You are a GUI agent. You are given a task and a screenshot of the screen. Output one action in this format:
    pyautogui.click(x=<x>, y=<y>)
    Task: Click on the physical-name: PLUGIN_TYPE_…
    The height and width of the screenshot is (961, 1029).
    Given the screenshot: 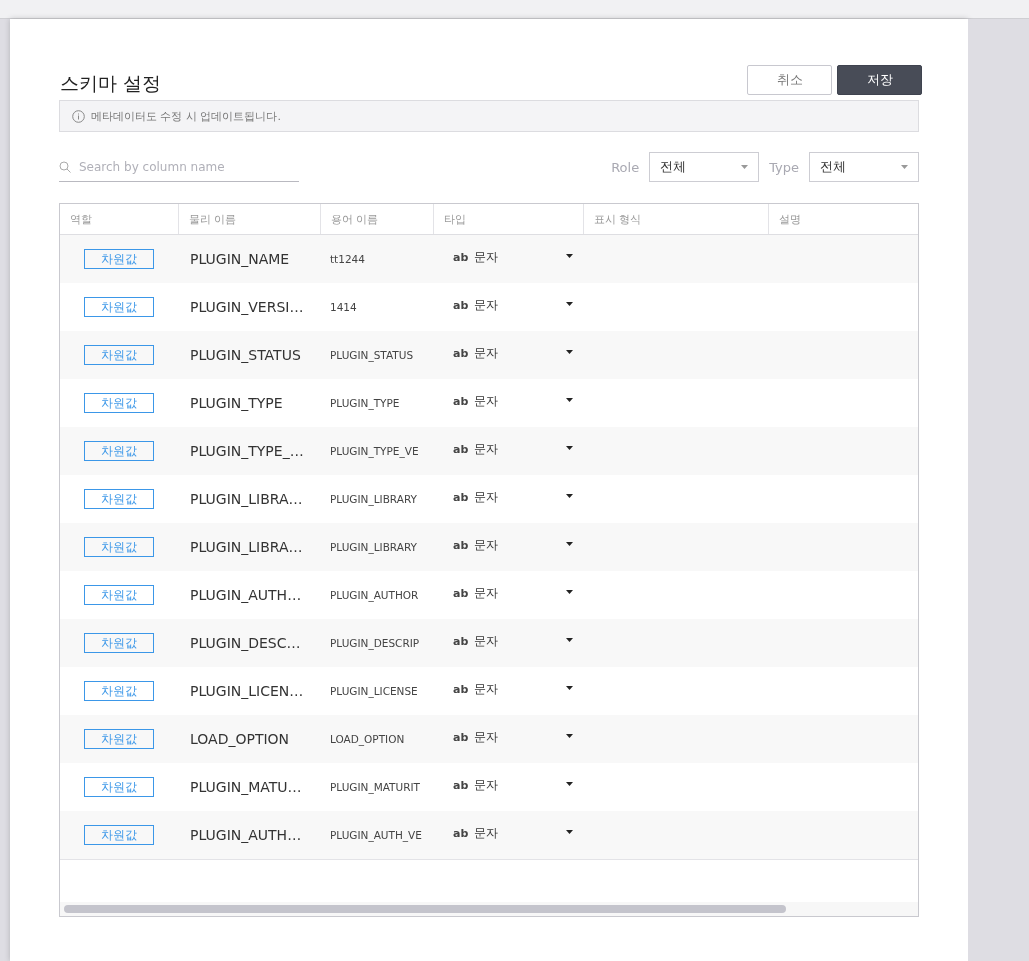 What is the action you would take?
    pyautogui.click(x=247, y=451)
    